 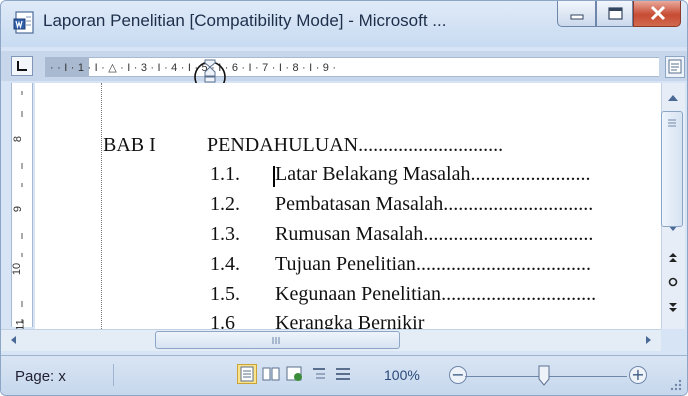 What do you see at coordinates (358, 294) in the screenshot?
I see `toc-entry-text: Kegunaan Penelitian` at bounding box center [358, 294].